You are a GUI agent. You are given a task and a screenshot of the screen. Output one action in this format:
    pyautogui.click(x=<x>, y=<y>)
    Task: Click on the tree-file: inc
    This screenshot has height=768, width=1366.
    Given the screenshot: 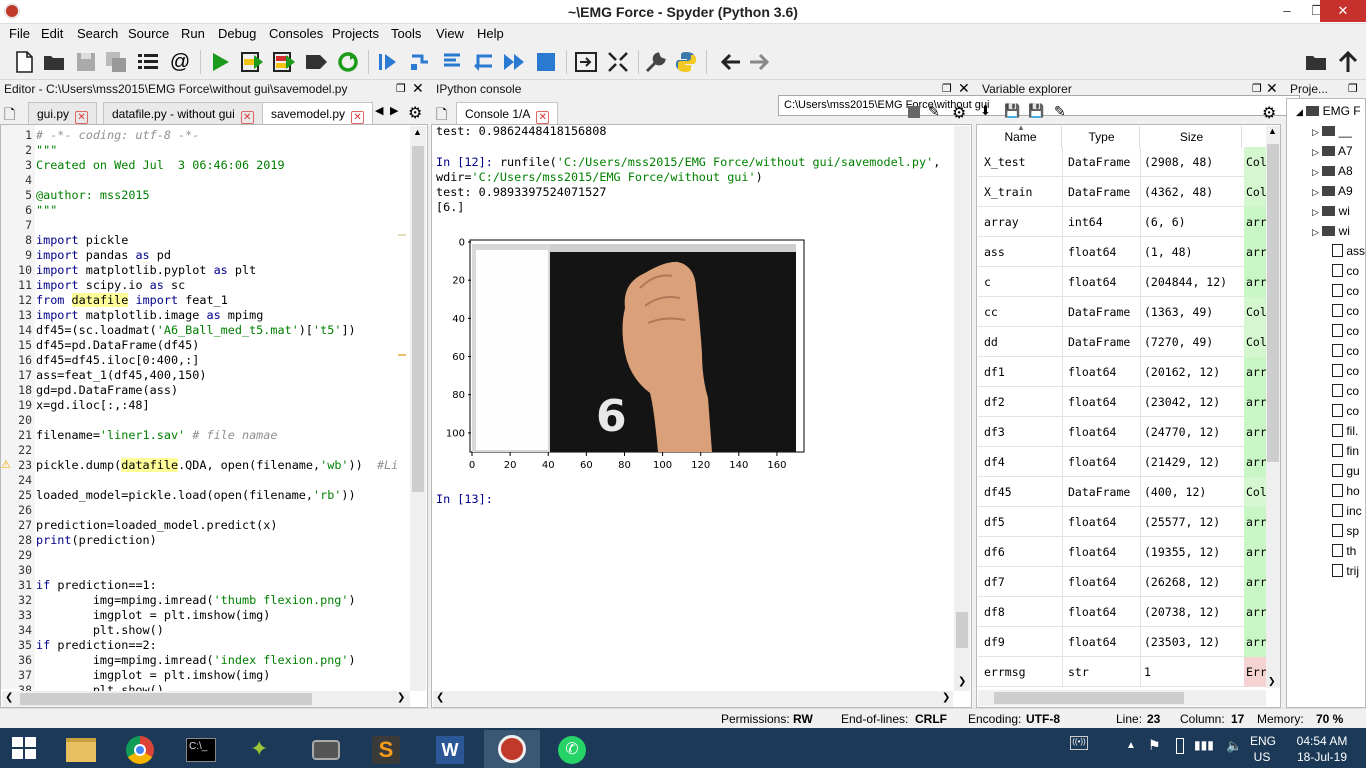 What is the action you would take?
    pyautogui.click(x=1347, y=511)
    